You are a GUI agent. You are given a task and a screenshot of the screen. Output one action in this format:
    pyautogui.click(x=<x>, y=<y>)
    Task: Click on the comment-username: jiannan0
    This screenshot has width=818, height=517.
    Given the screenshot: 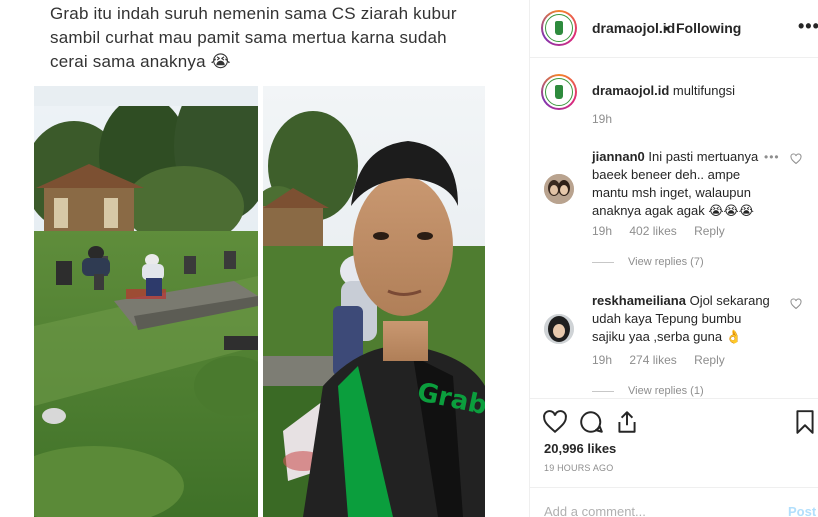 What is the action you would take?
    pyautogui.click(x=618, y=156)
    